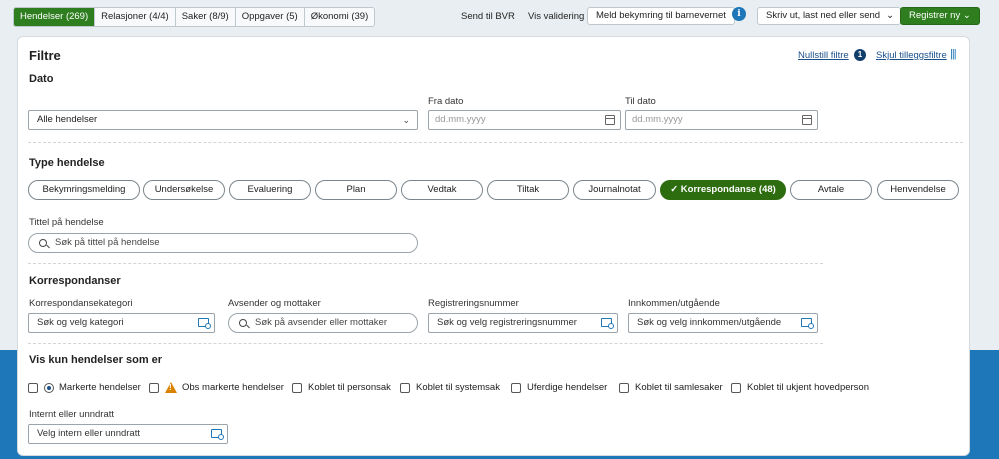  What do you see at coordinates (661, 16) in the screenshot?
I see `report-concern-button: Meld bekymring til barnevernet` at bounding box center [661, 16].